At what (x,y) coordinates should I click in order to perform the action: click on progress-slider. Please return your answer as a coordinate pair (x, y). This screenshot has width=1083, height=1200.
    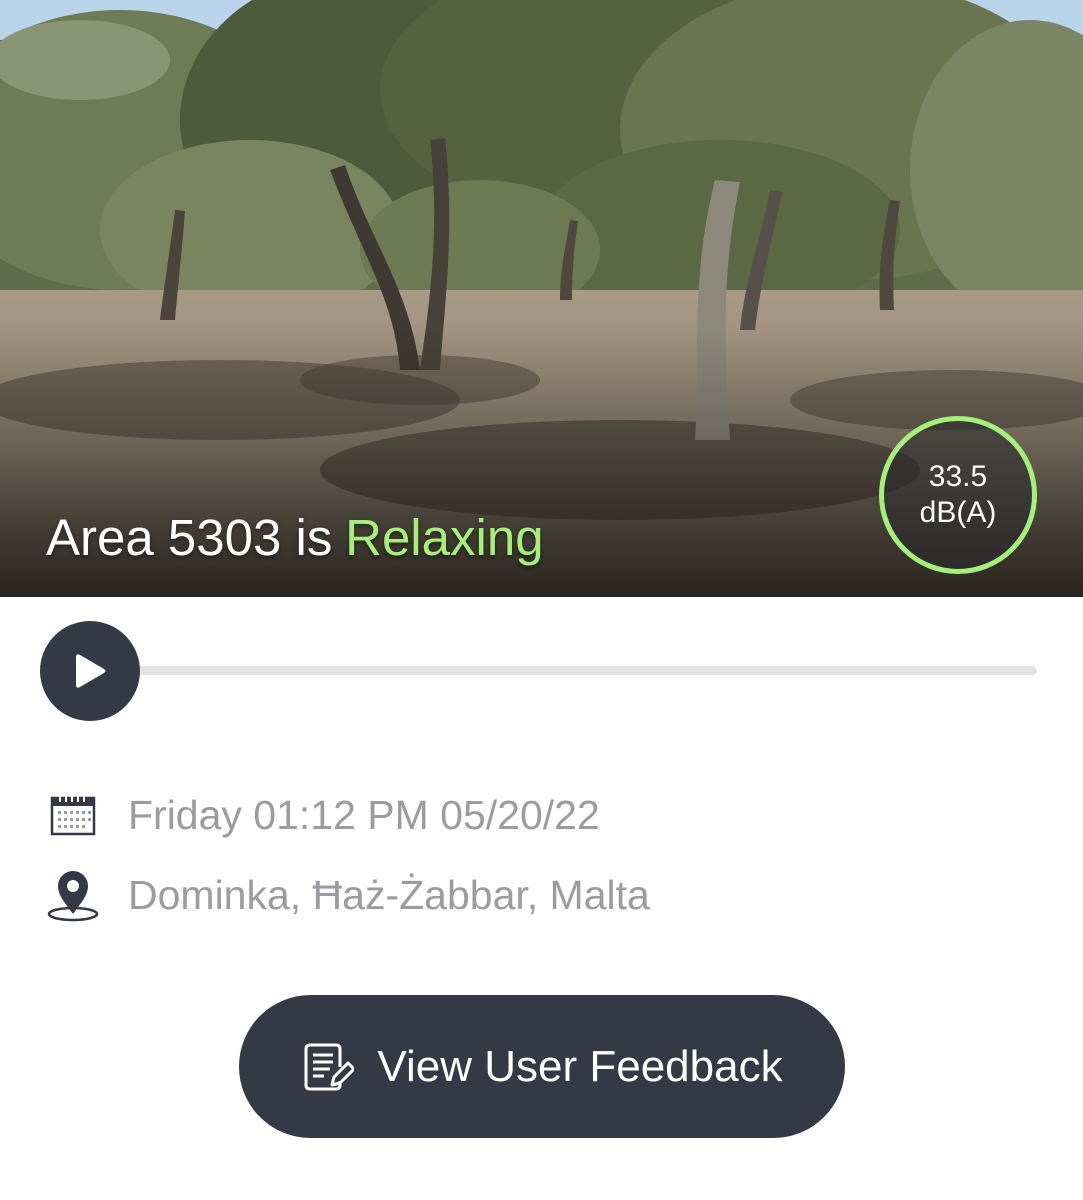
    Looking at the image, I should click on (586, 670).